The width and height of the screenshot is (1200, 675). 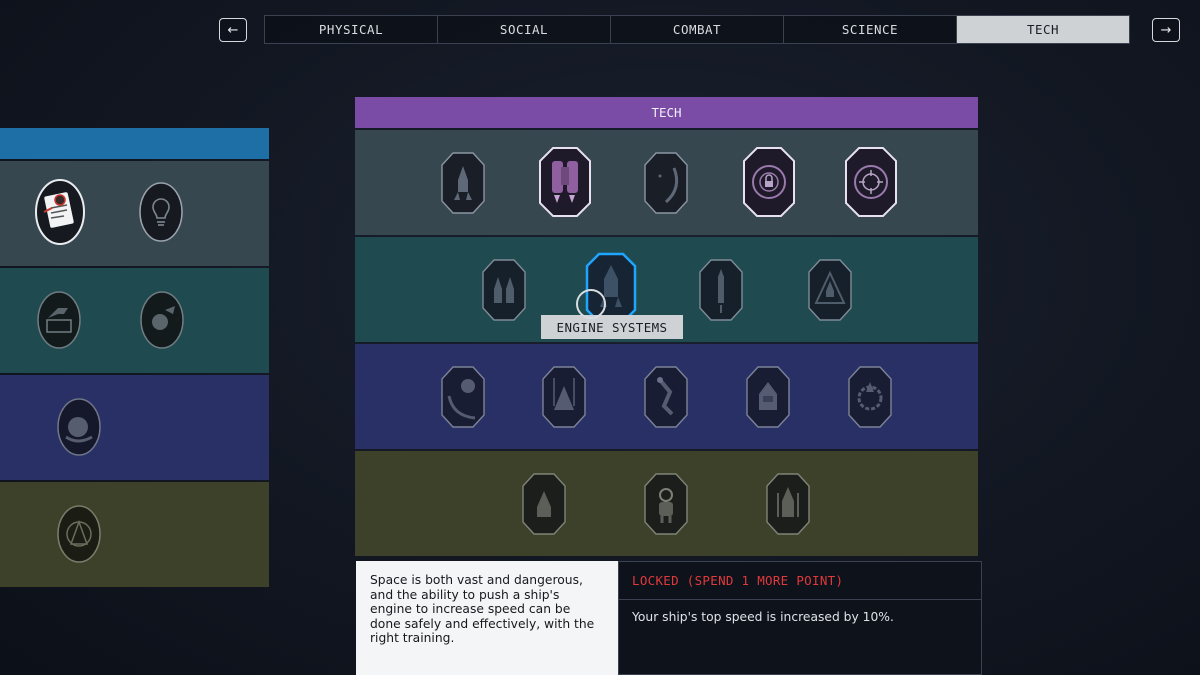 I want to click on lightbulb-icon, so click(x=161, y=212).